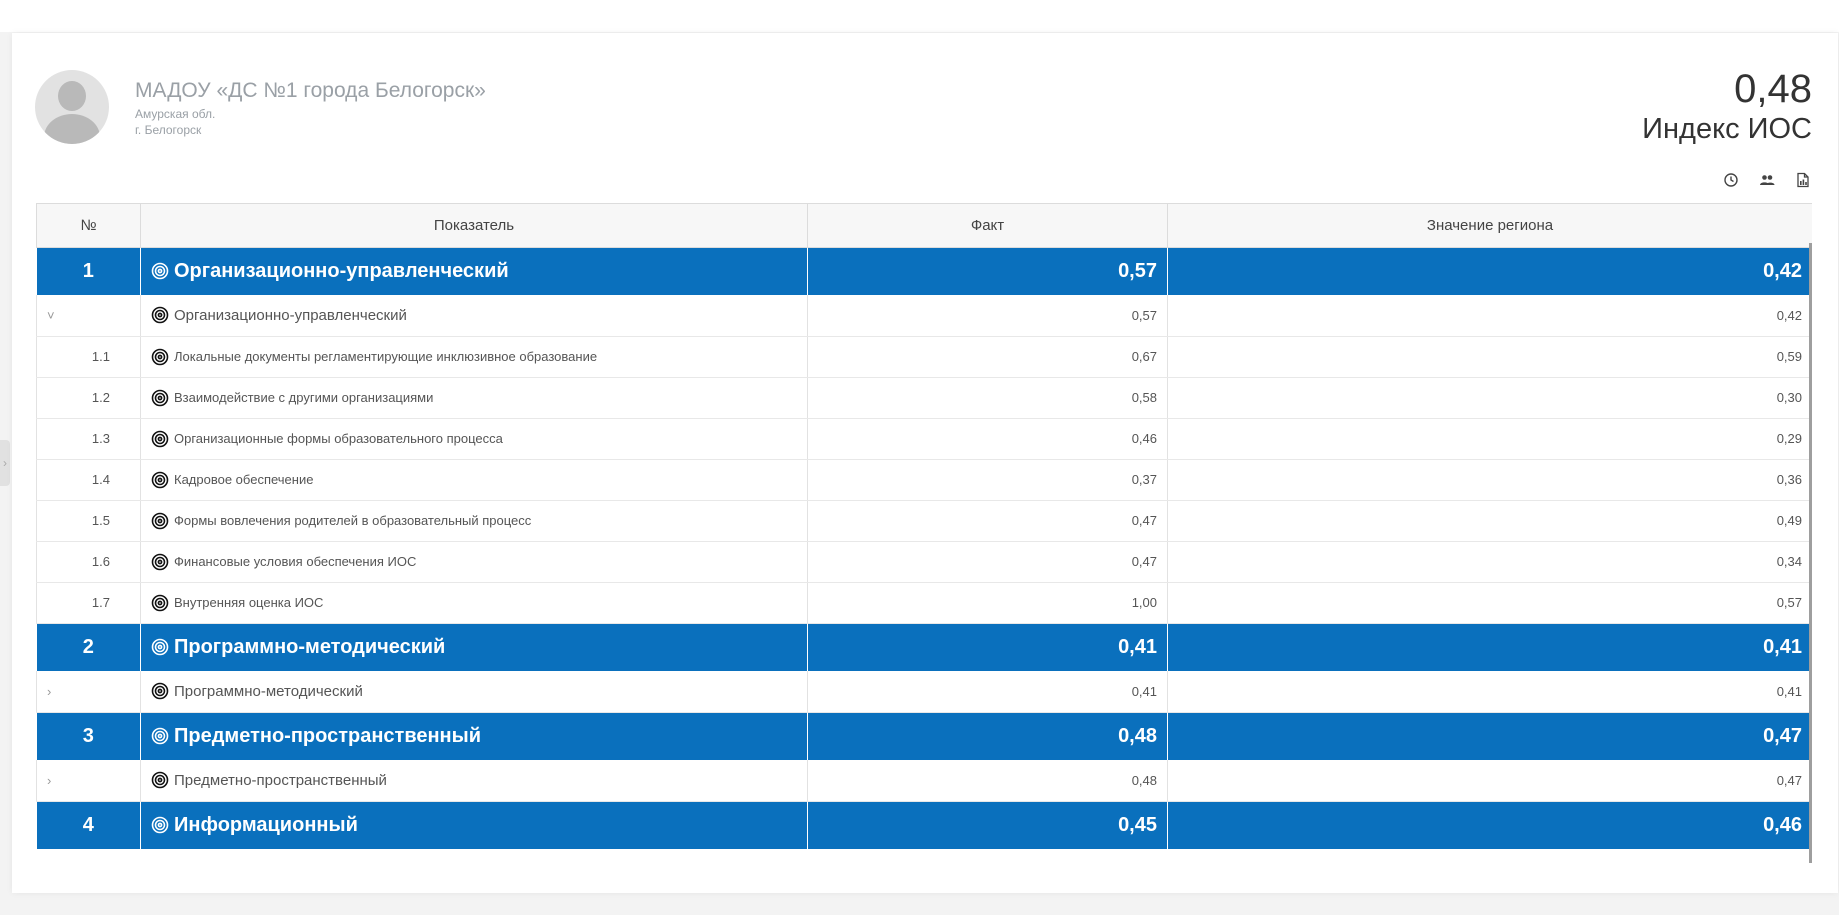  Describe the element at coordinates (1489, 692) in the screenshot. I see `row-region-value: 0,41` at that location.